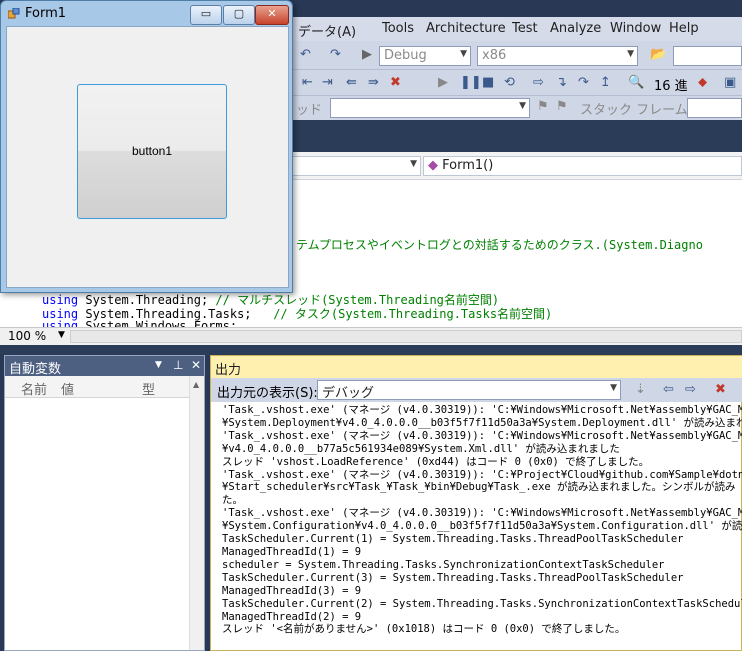 Image resolution: width=742 pixels, height=651 pixels. I want to click on zoom-level: 100 %, so click(27, 336).